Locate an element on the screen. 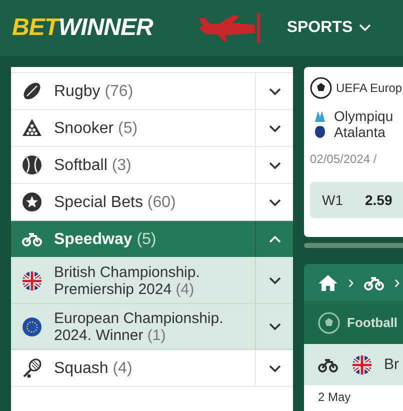  item-label: British Championship. Premiership 2024 (4) is located at coordinates (127, 281).